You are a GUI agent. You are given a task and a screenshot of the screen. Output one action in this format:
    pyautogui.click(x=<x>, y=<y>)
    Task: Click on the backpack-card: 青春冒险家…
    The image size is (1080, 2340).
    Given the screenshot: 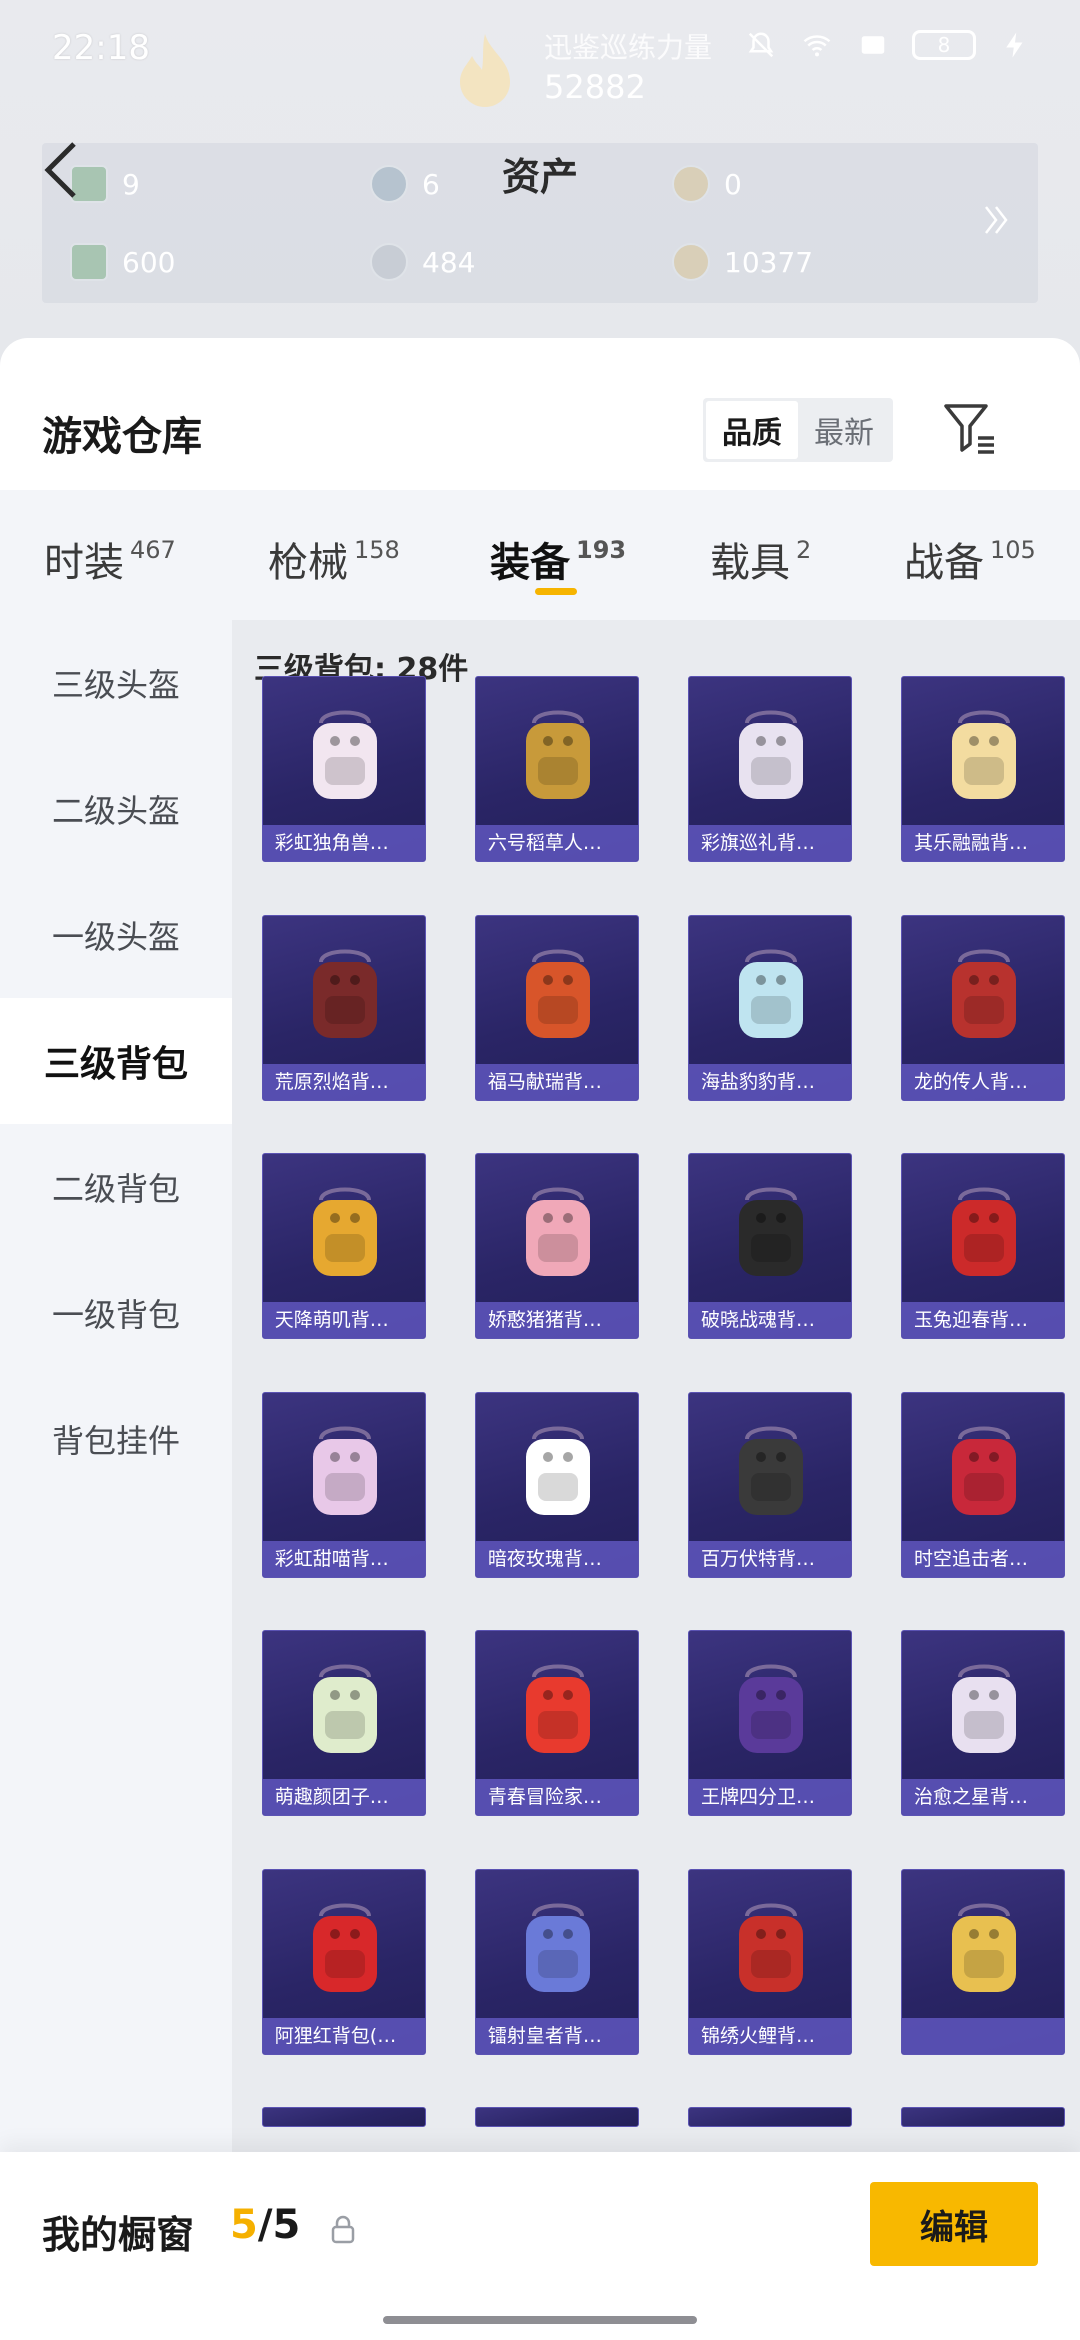 What is the action you would take?
    pyautogui.click(x=556, y=1723)
    